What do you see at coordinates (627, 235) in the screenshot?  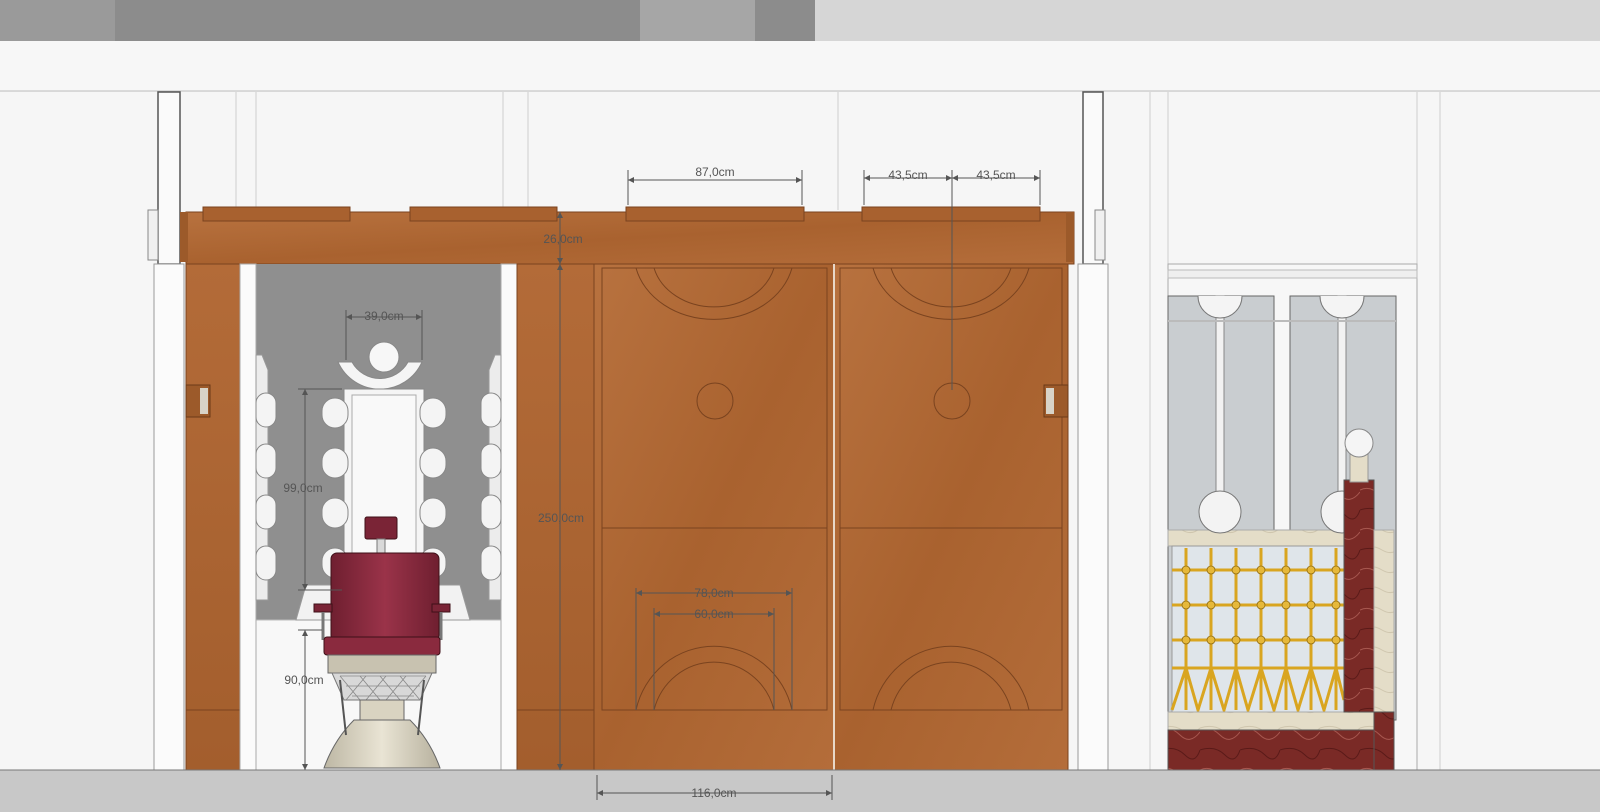 I see `wood-cornice` at bounding box center [627, 235].